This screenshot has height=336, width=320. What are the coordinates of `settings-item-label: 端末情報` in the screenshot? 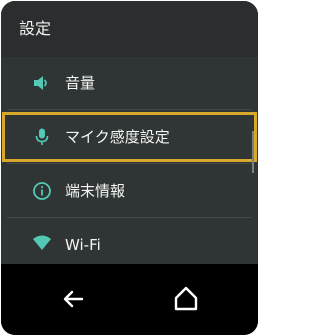 It's located at (95, 191).